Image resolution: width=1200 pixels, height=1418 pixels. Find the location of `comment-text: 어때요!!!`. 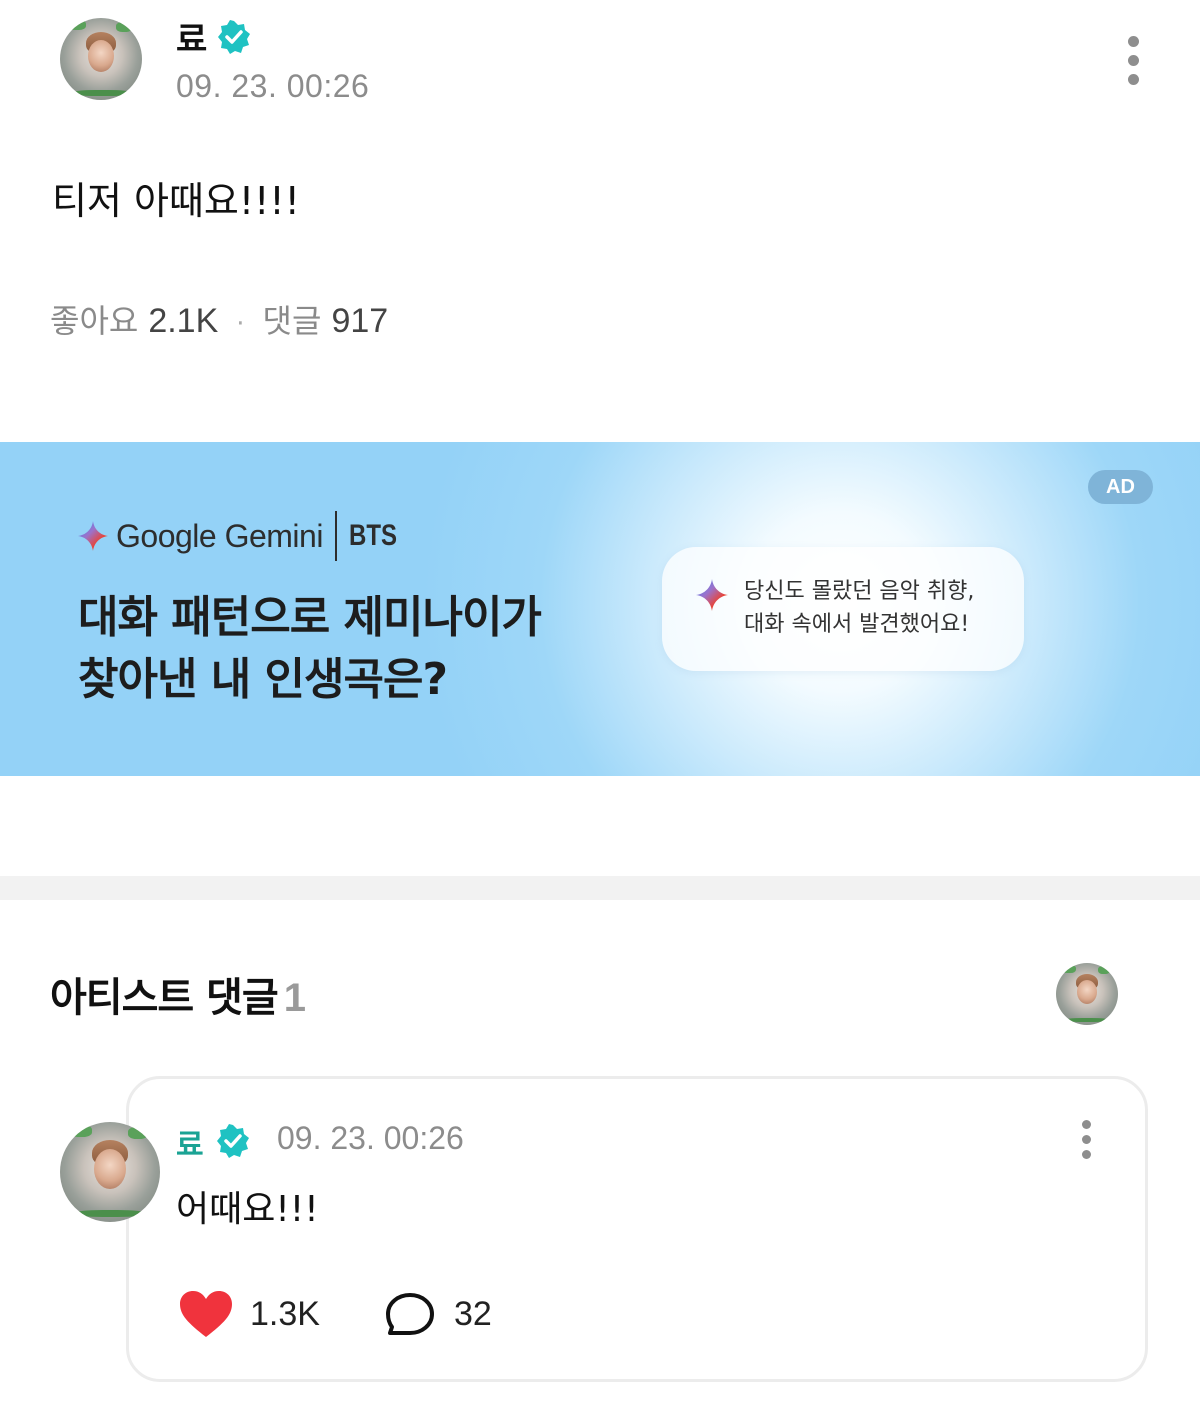

comment-text: 어때요!!! is located at coordinates (247, 1209).